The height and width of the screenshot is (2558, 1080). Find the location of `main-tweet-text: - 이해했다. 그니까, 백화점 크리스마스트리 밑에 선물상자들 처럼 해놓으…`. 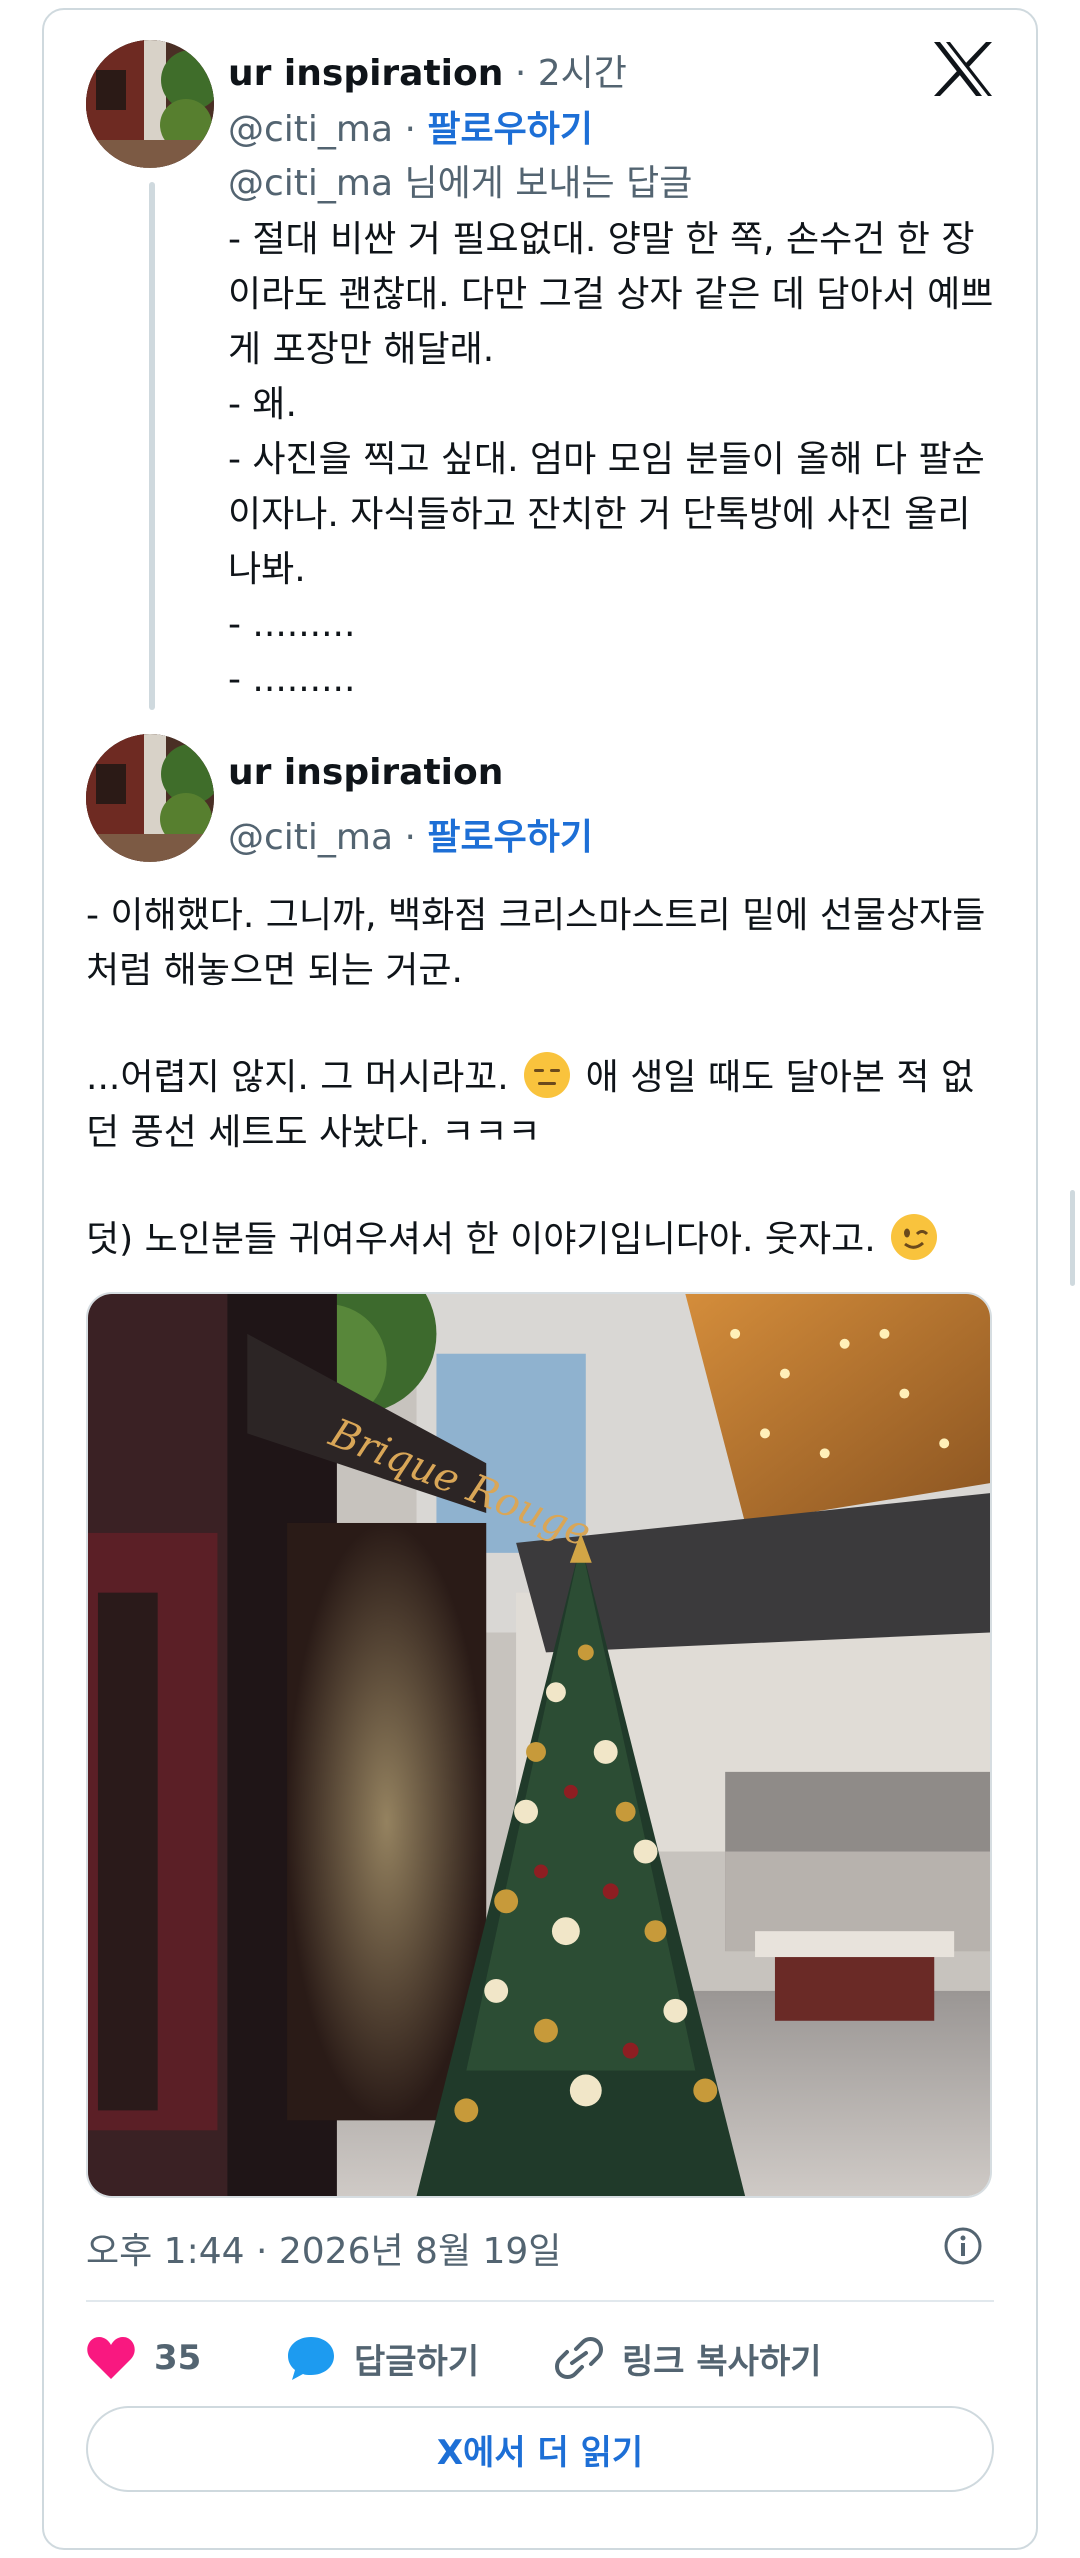

main-tweet-text: - 이해했다. 그니까, 백화점 크리스마스트리 밑에 선물상자들 처럼 해놓으… is located at coordinates (551, 1077).